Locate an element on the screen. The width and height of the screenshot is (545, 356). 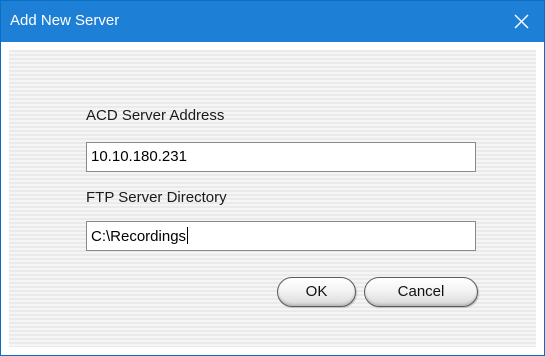
acd-server-address-value: 10.10.180.231 is located at coordinates (139, 156).